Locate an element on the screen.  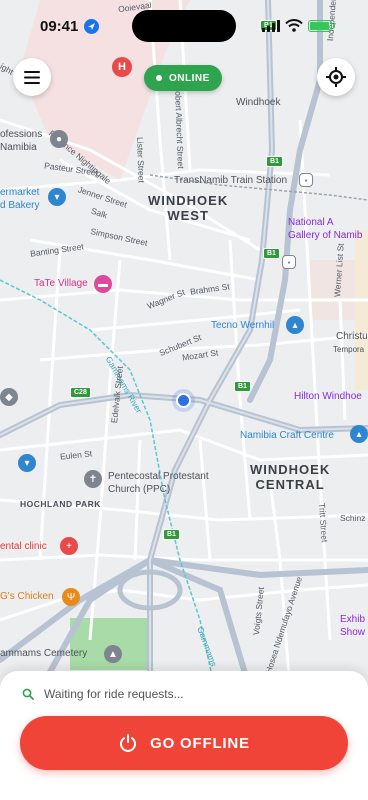
place-label: National A Gallery of Namib is located at coordinates (325, 229).